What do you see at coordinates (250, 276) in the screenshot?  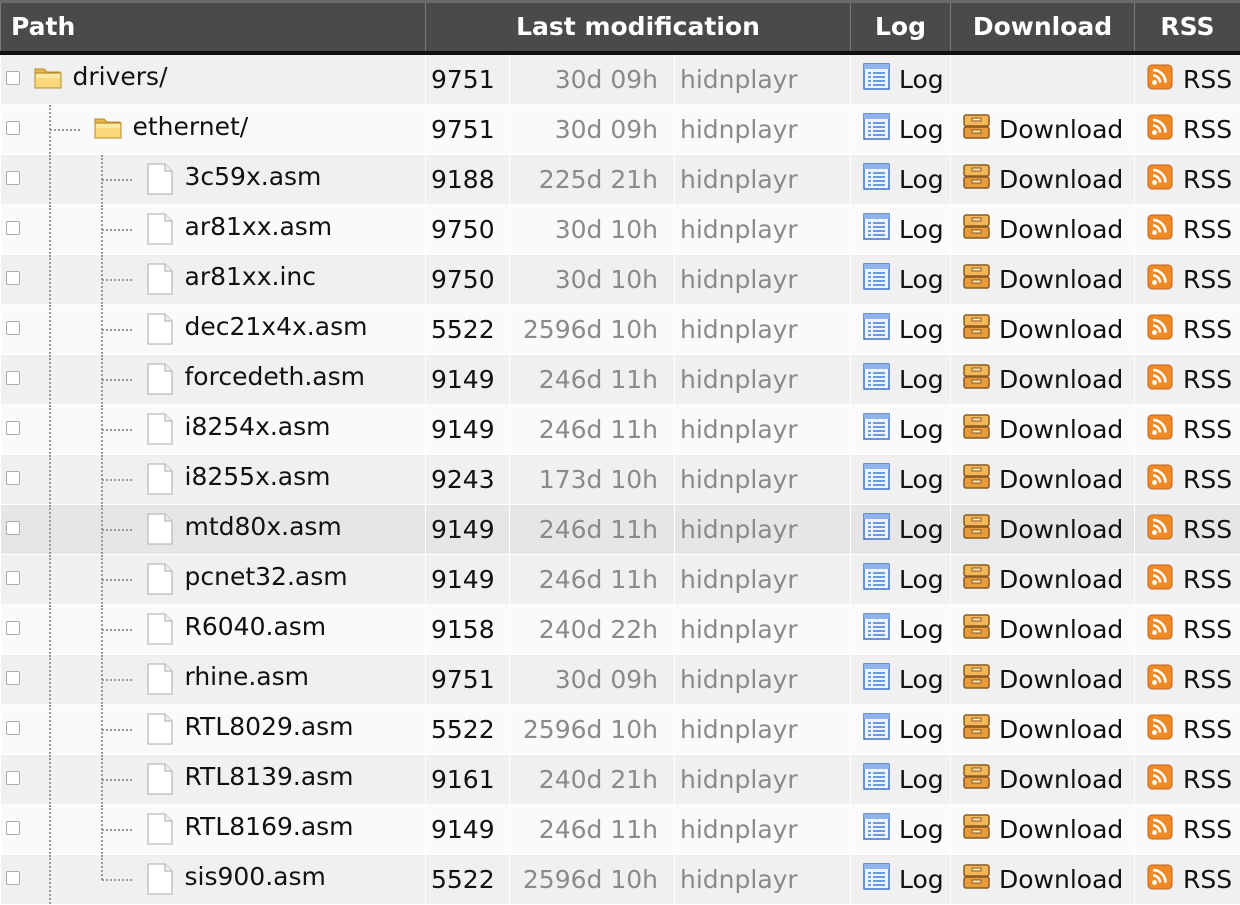 I see `path-link: ar81xx.inc` at bounding box center [250, 276].